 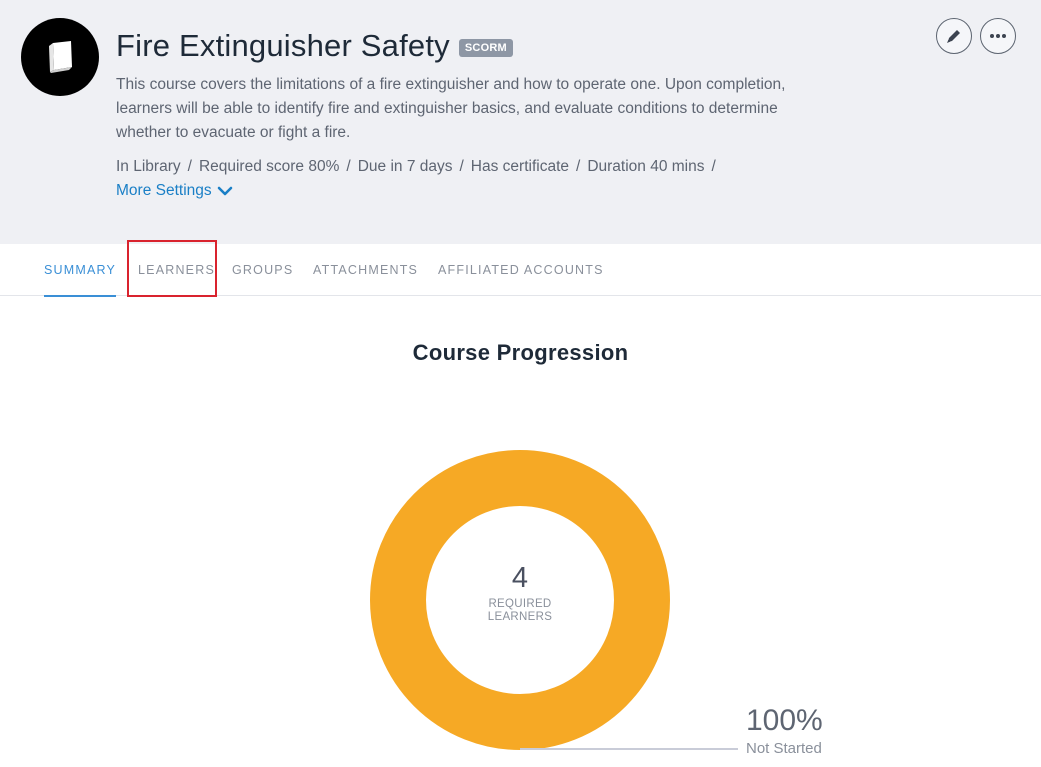 I want to click on required-learners-count: 4, so click(x=520, y=578).